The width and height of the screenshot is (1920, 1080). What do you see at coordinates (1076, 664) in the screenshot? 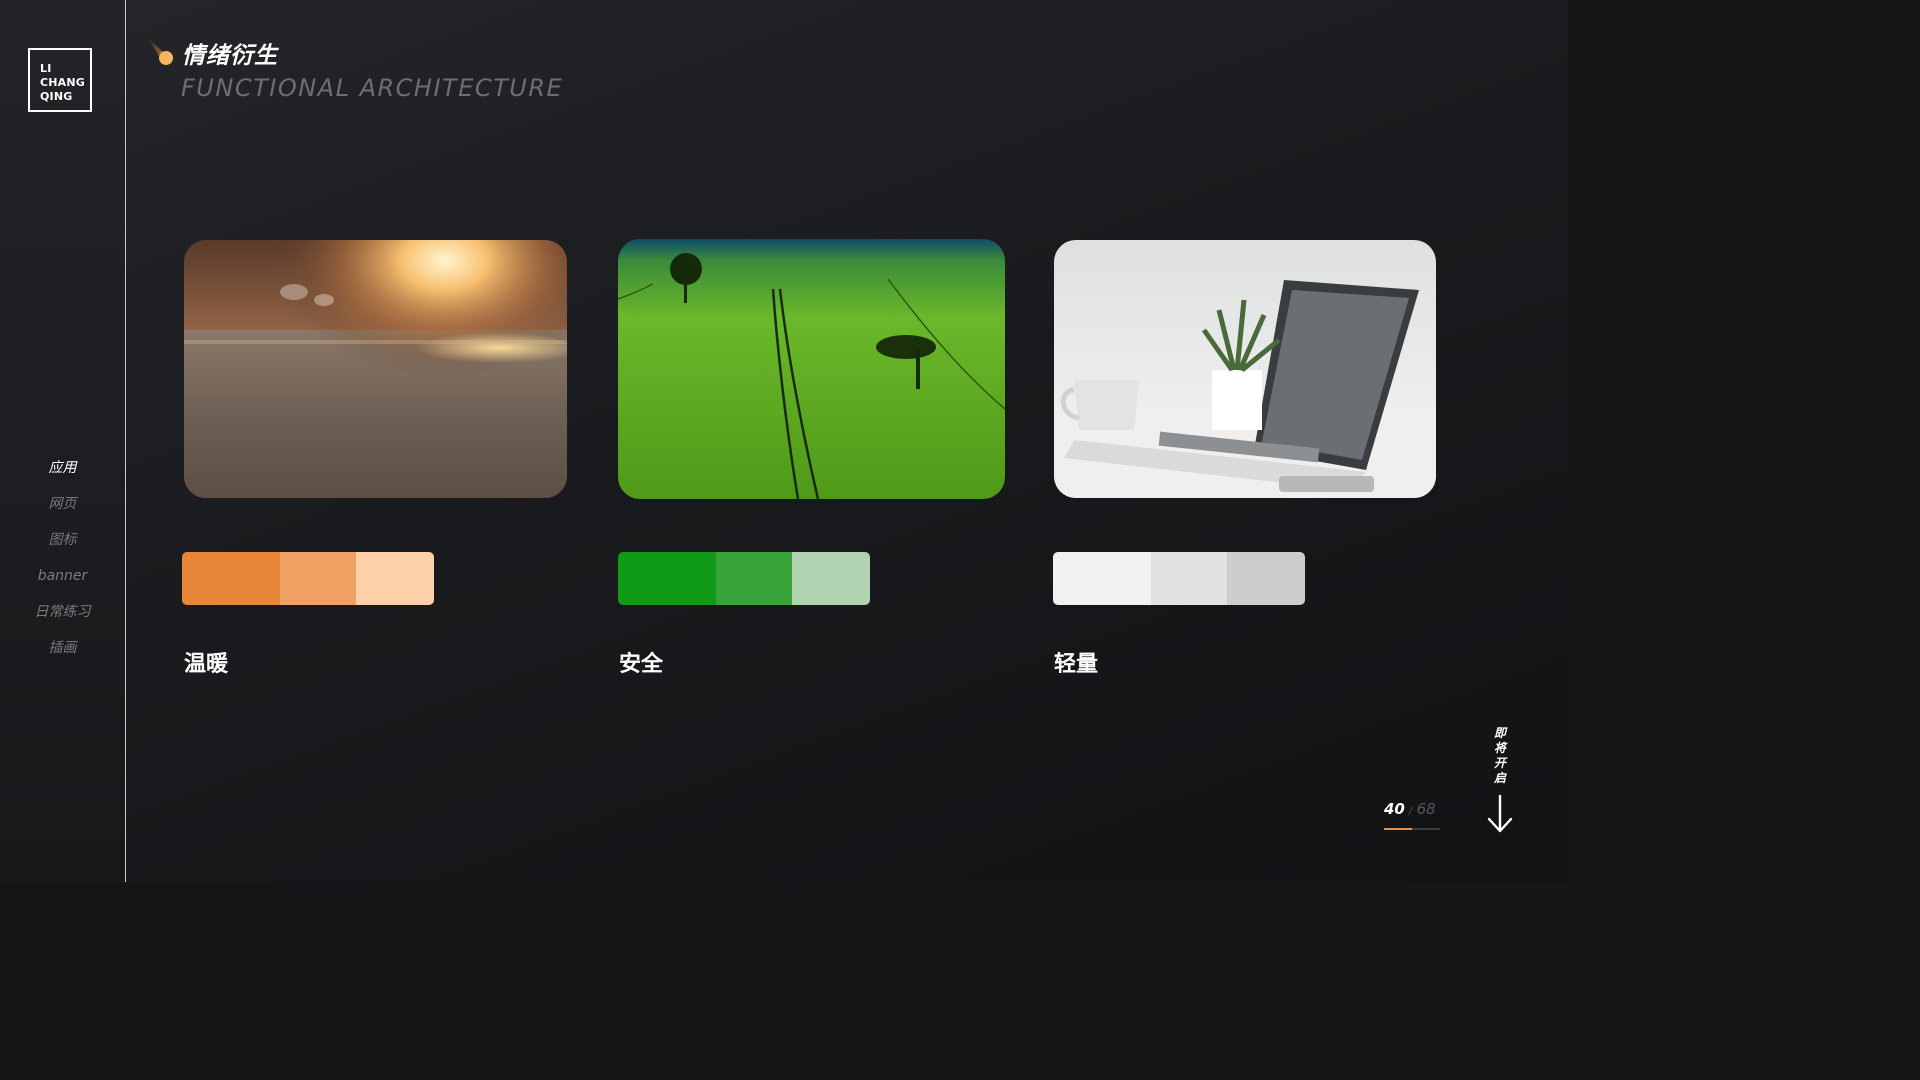
I see `emotion-label-light: 轻量` at bounding box center [1076, 664].